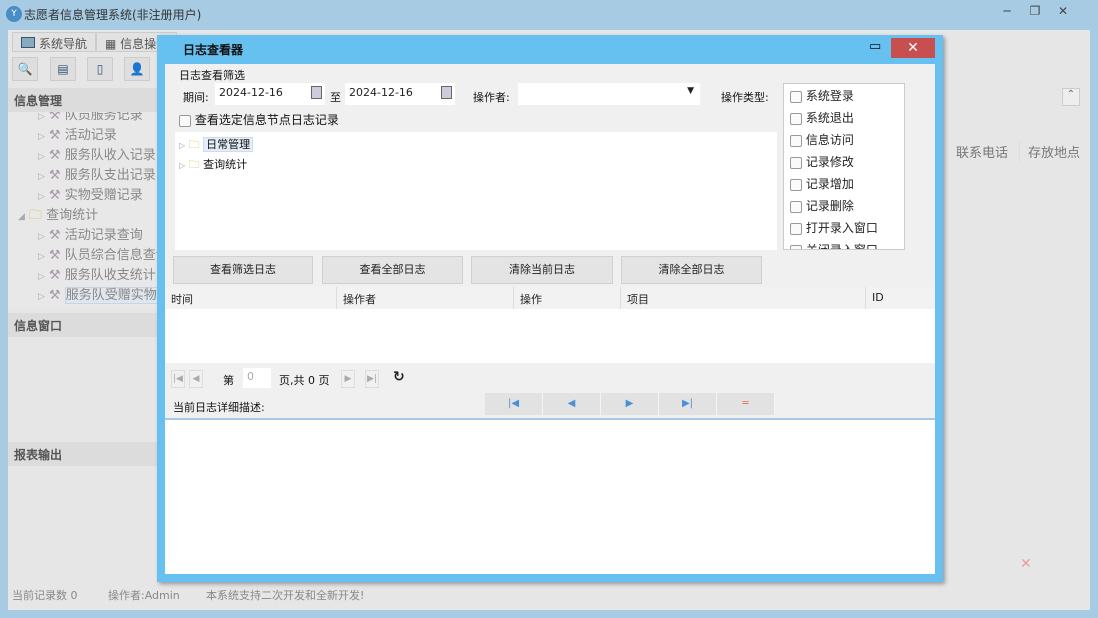 This screenshot has height=618, width=1098. I want to click on list-tool-button: ▤, so click(63, 69).